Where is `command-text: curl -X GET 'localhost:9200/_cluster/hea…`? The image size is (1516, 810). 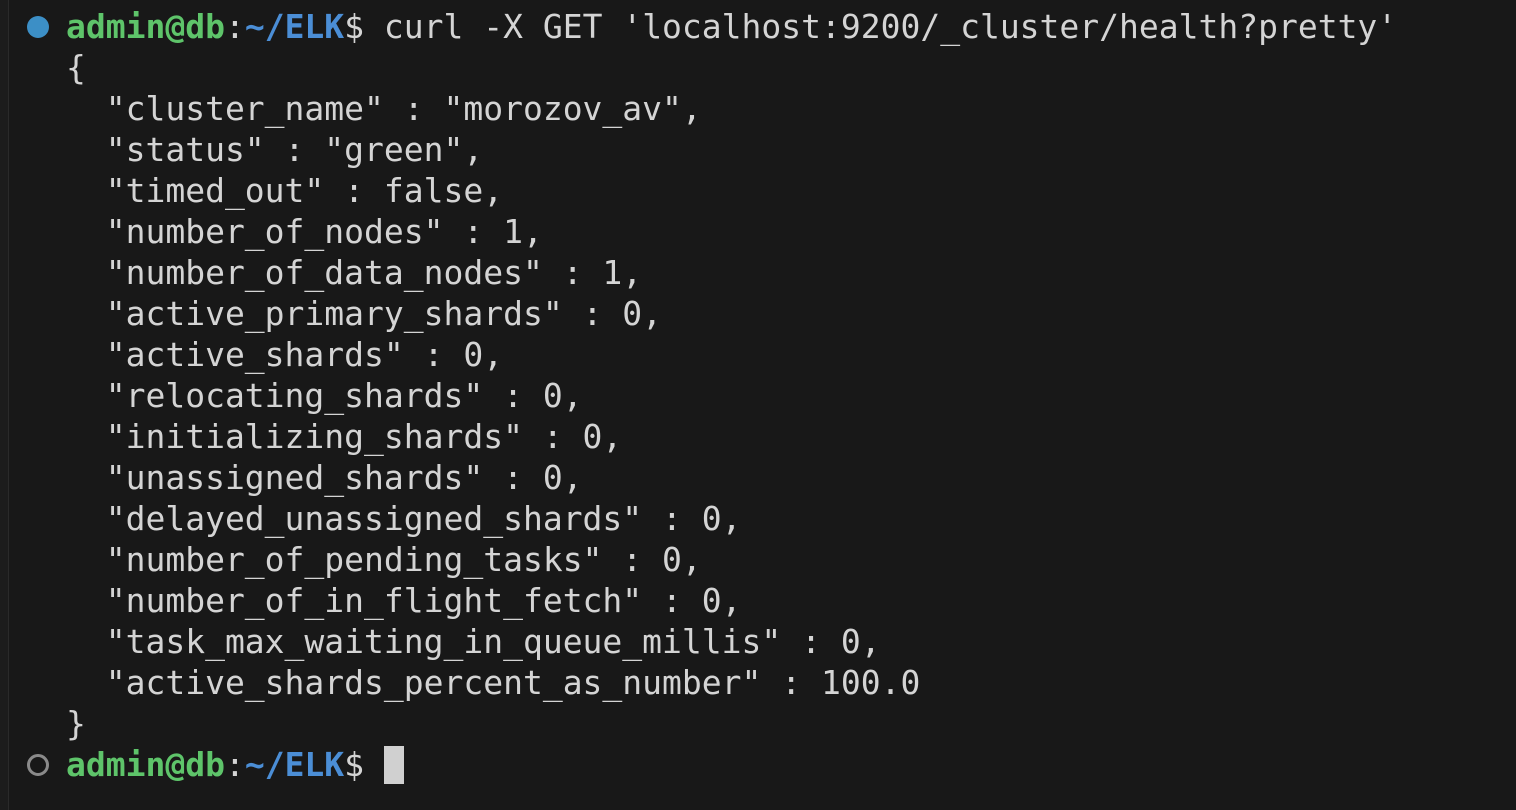
command-text: curl -X GET 'localhost:9200/_cluster/hea… is located at coordinates (881, 26).